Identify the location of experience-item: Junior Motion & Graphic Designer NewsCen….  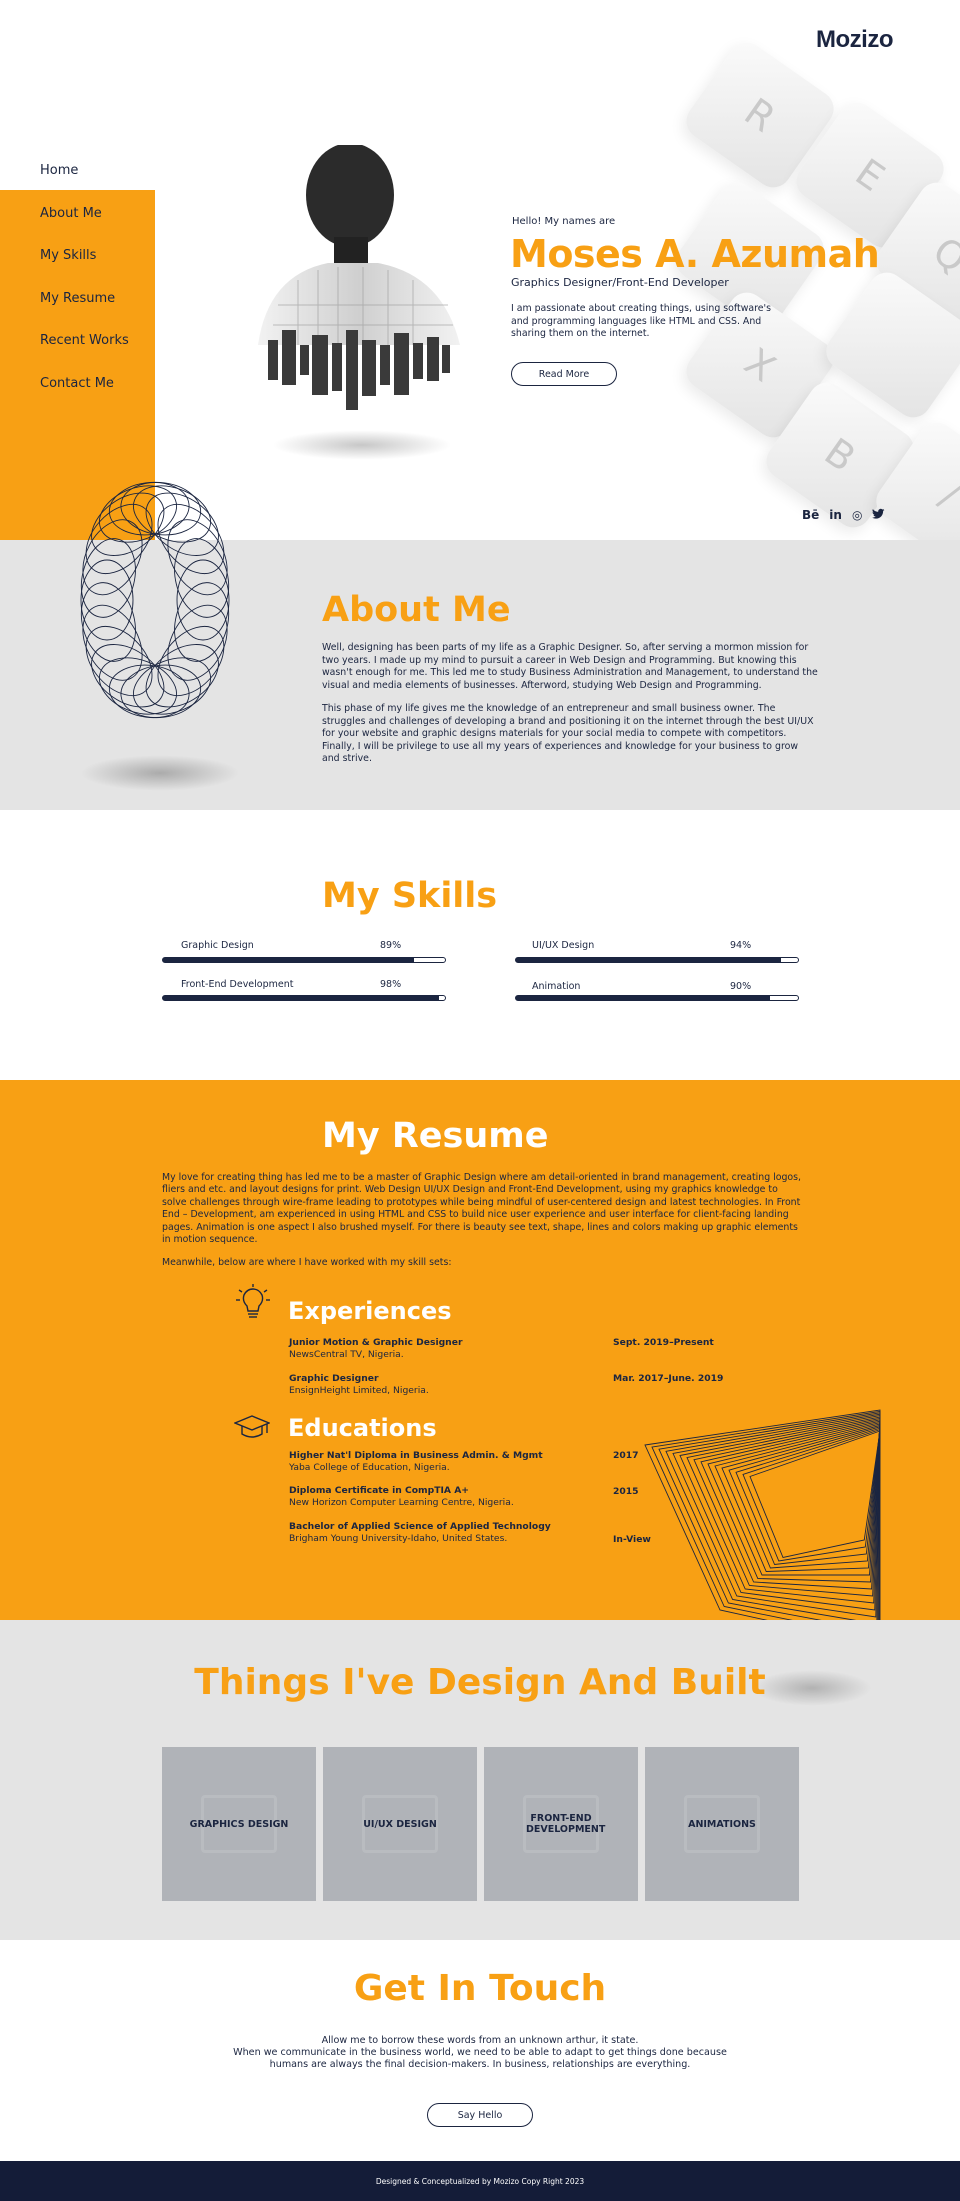
(376, 1349).